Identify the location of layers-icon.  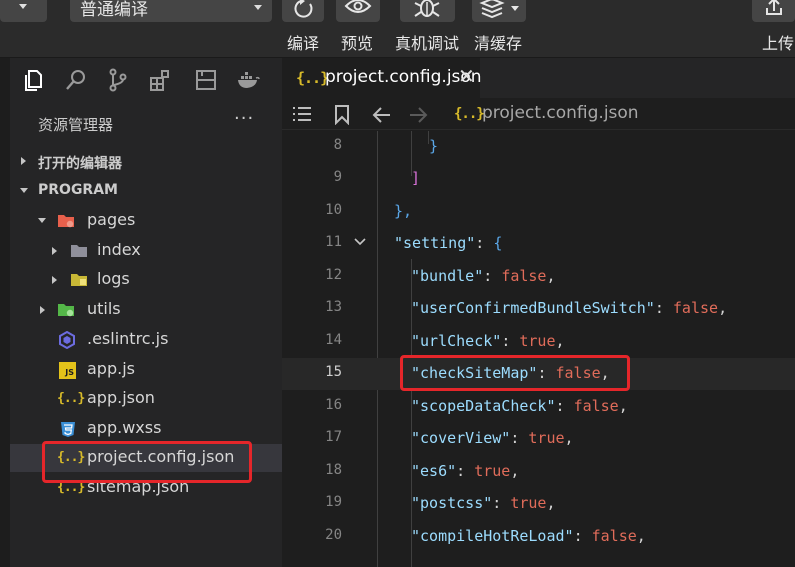
(499, 9).